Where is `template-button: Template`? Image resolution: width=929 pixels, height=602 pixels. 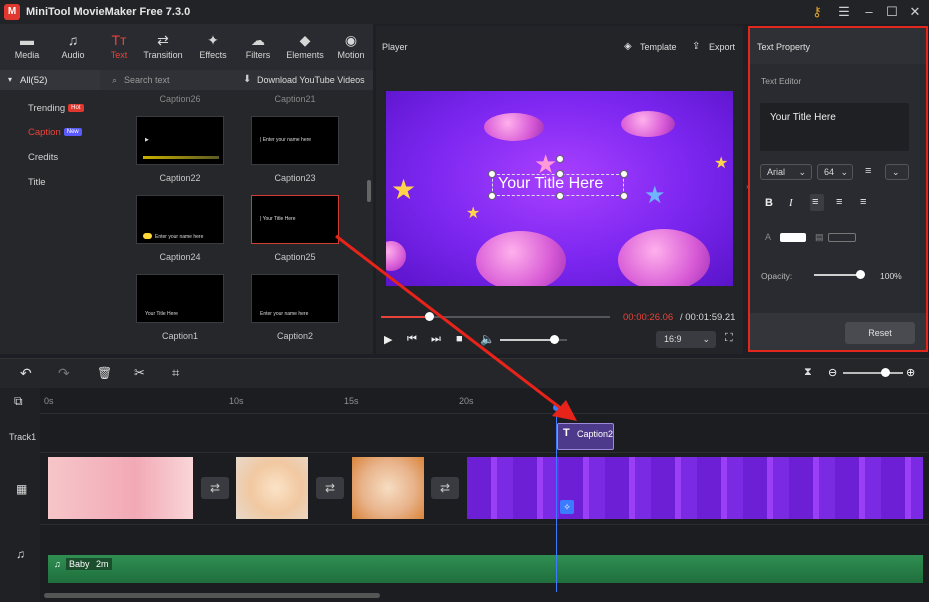
template-button: Template is located at coordinates (658, 47).